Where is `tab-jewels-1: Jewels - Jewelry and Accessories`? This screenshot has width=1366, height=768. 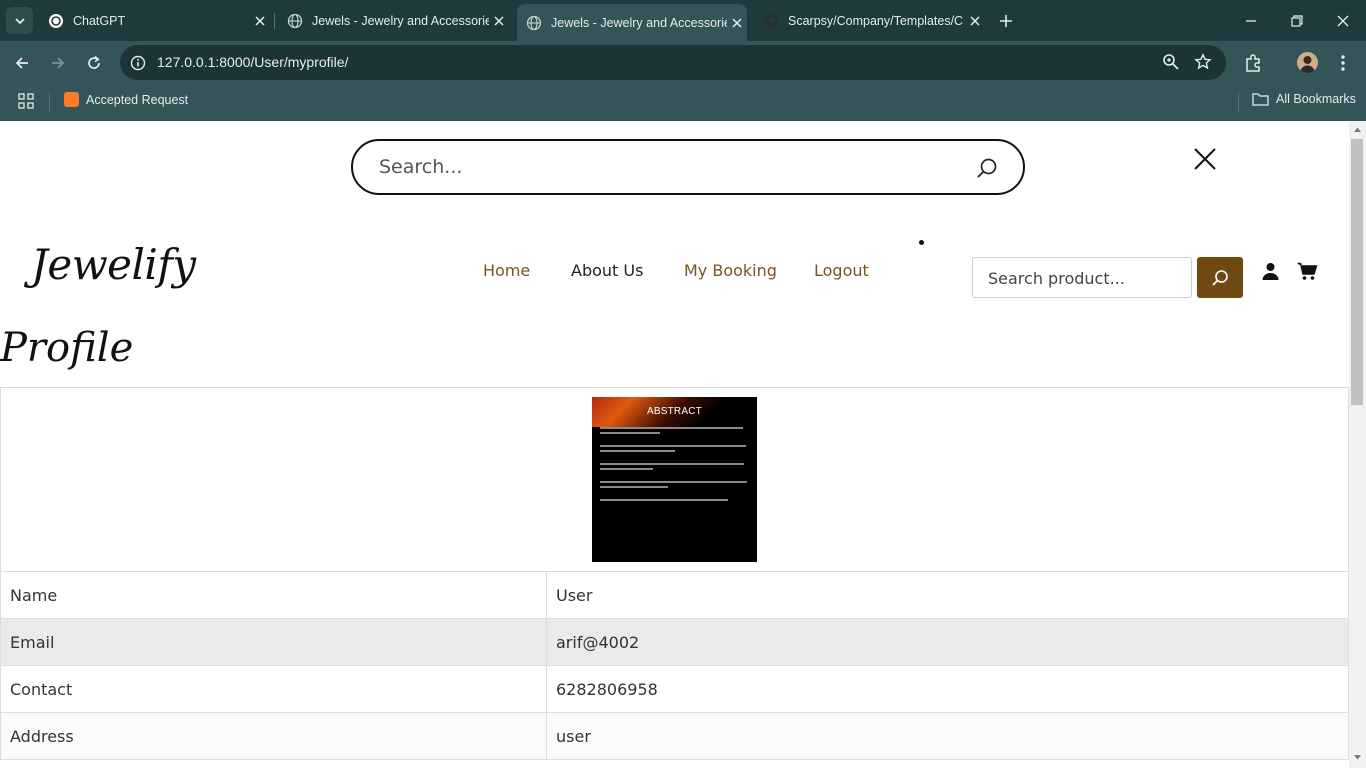 tab-jewels-1: Jewels - Jewelry and Accessories is located at coordinates (394, 20).